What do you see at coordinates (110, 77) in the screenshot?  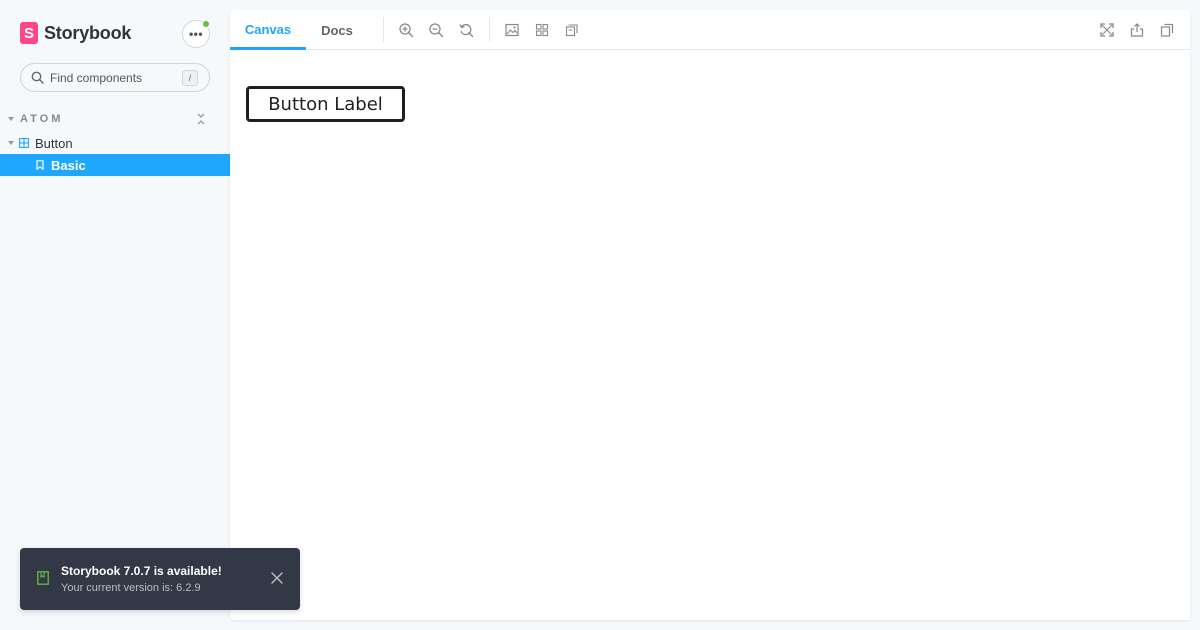 I see `search-input` at bounding box center [110, 77].